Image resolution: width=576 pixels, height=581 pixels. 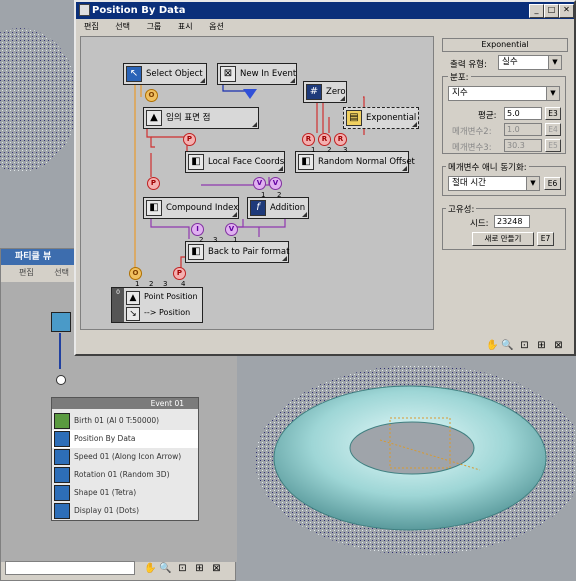 I want to click on event-item-birth: Birth 01 (Al 0 T:50000), so click(x=125, y=421).